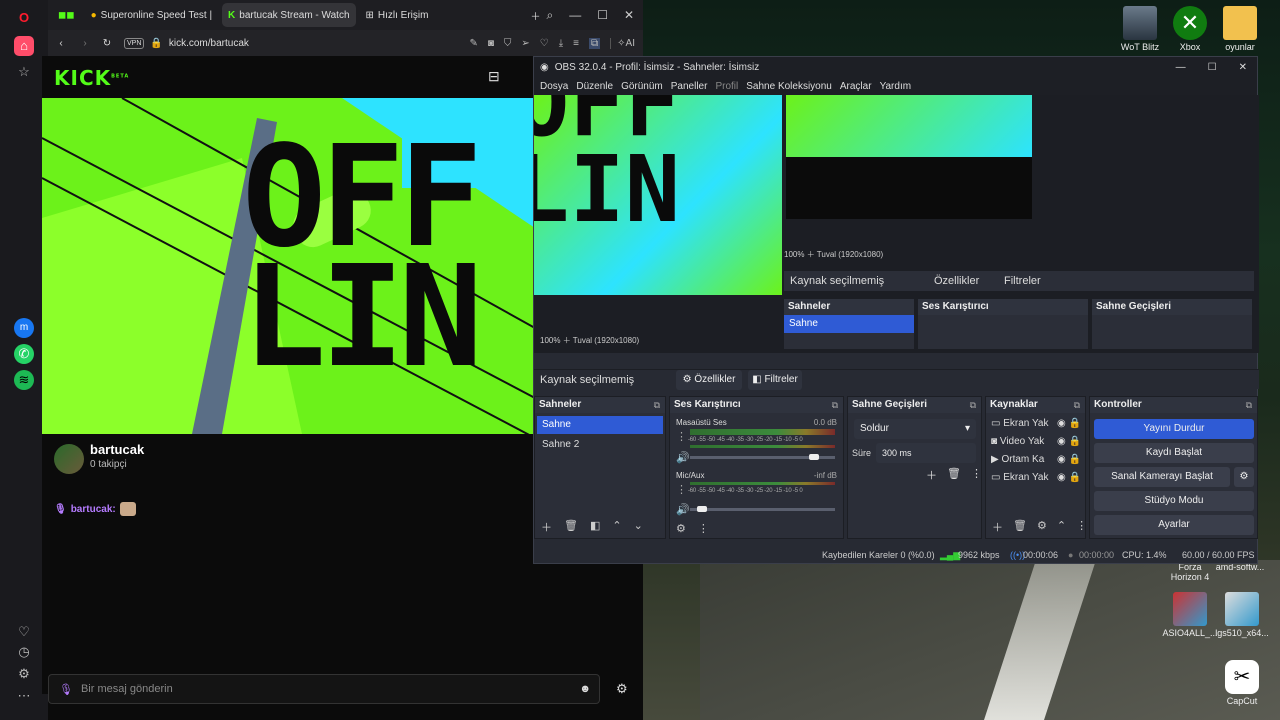  What do you see at coordinates (594, 86) in the screenshot?
I see `menu-duzenle: Düzenle` at bounding box center [594, 86].